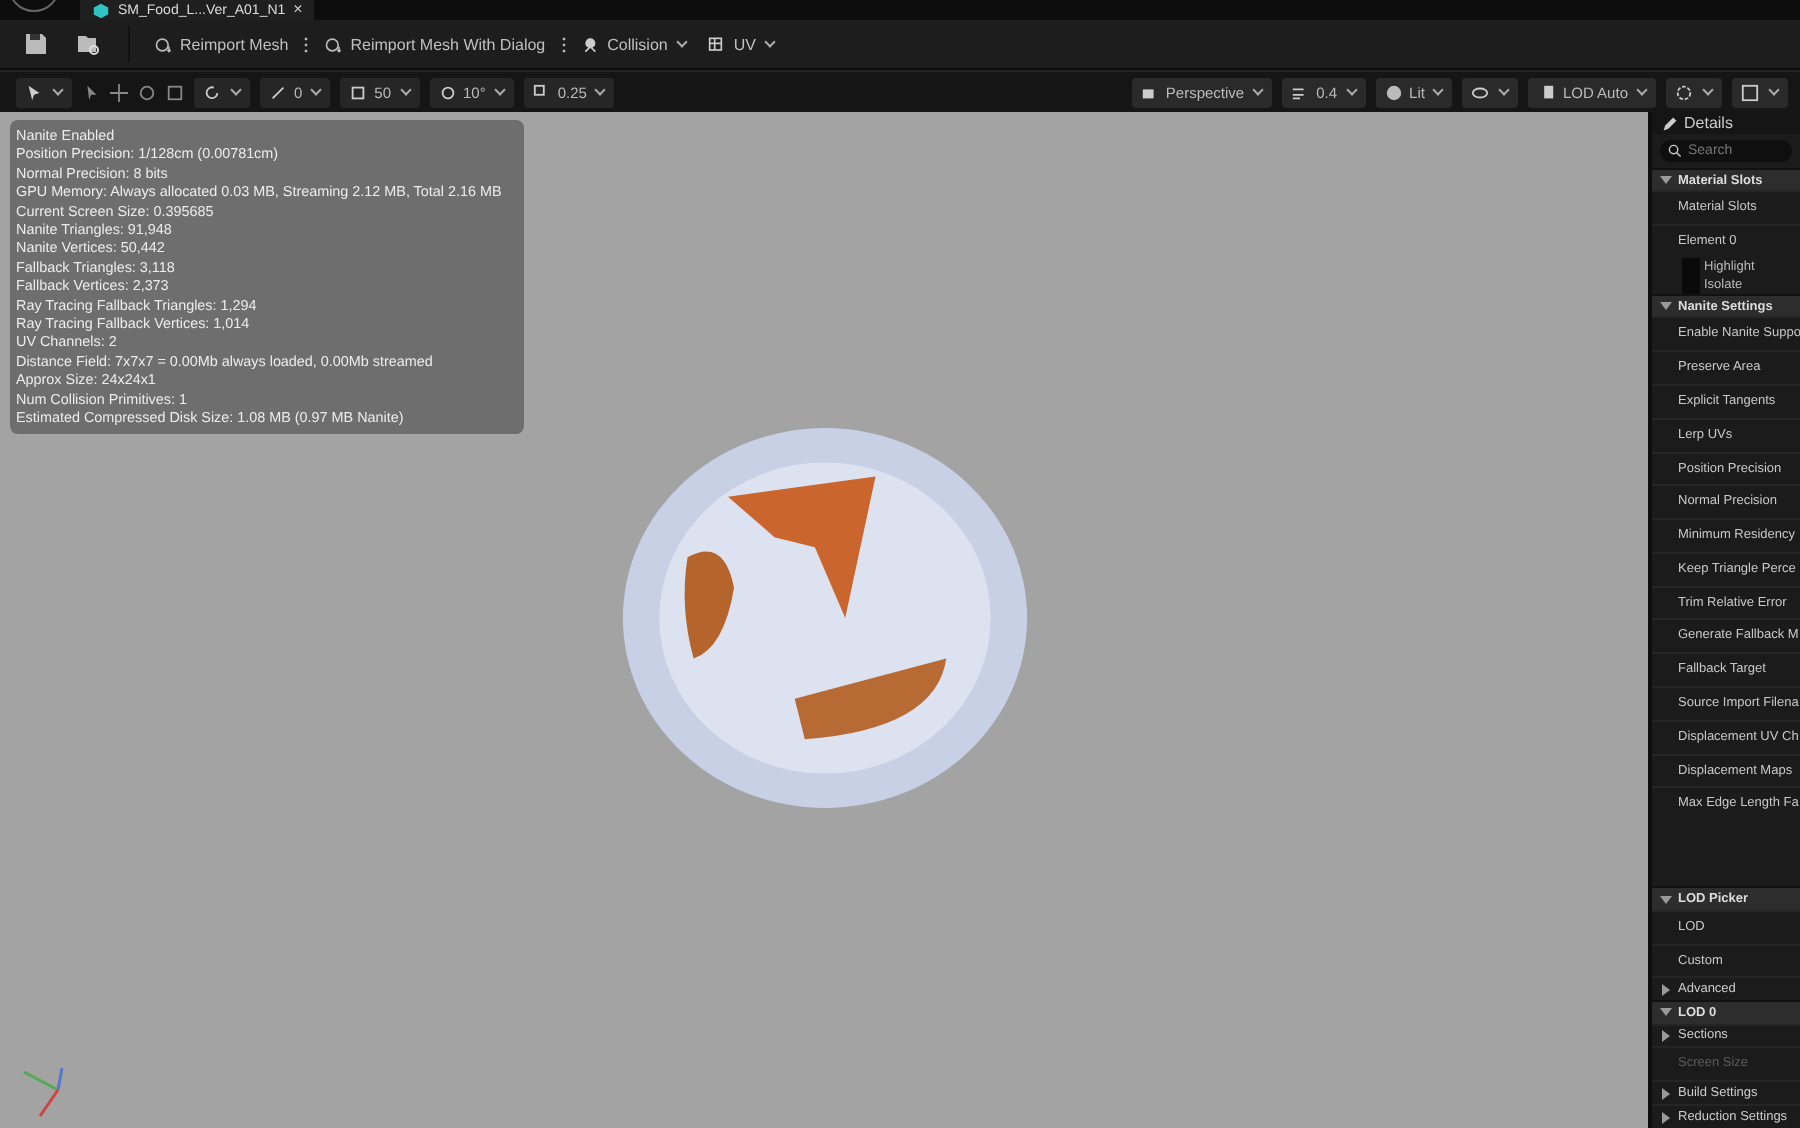 The width and height of the screenshot is (1800, 1128). I want to click on scale-icon, so click(175, 92).